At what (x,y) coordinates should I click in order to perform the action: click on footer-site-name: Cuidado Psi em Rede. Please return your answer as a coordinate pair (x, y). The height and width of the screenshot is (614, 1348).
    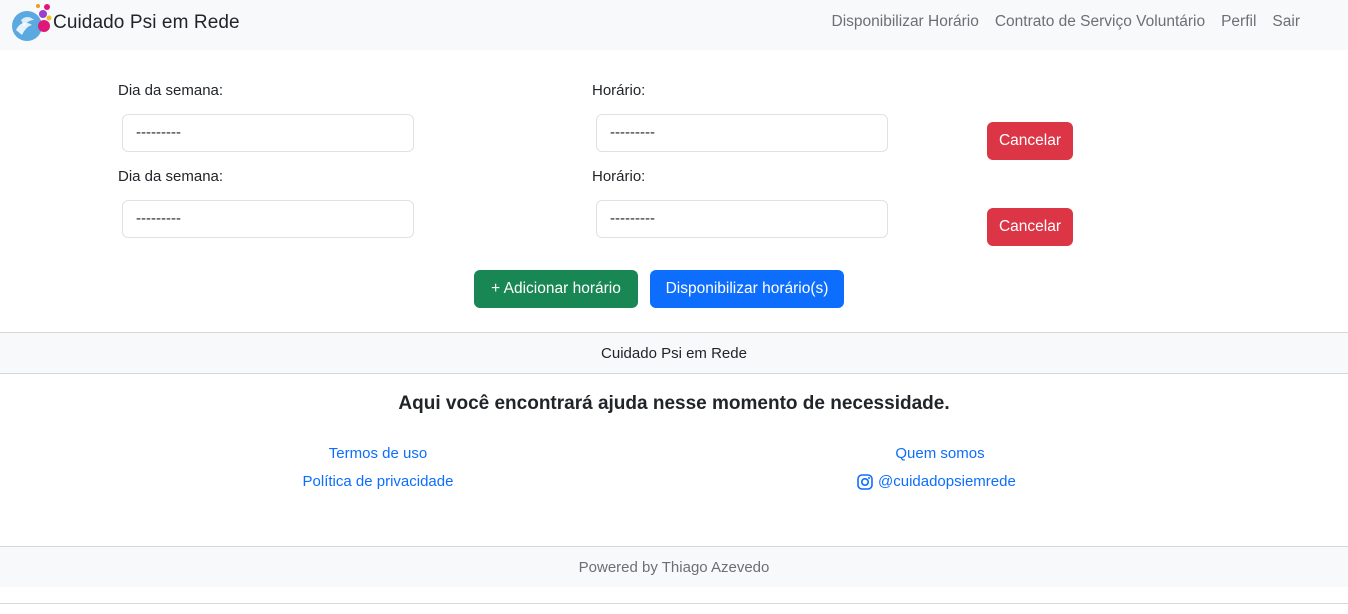
    Looking at the image, I should click on (674, 353).